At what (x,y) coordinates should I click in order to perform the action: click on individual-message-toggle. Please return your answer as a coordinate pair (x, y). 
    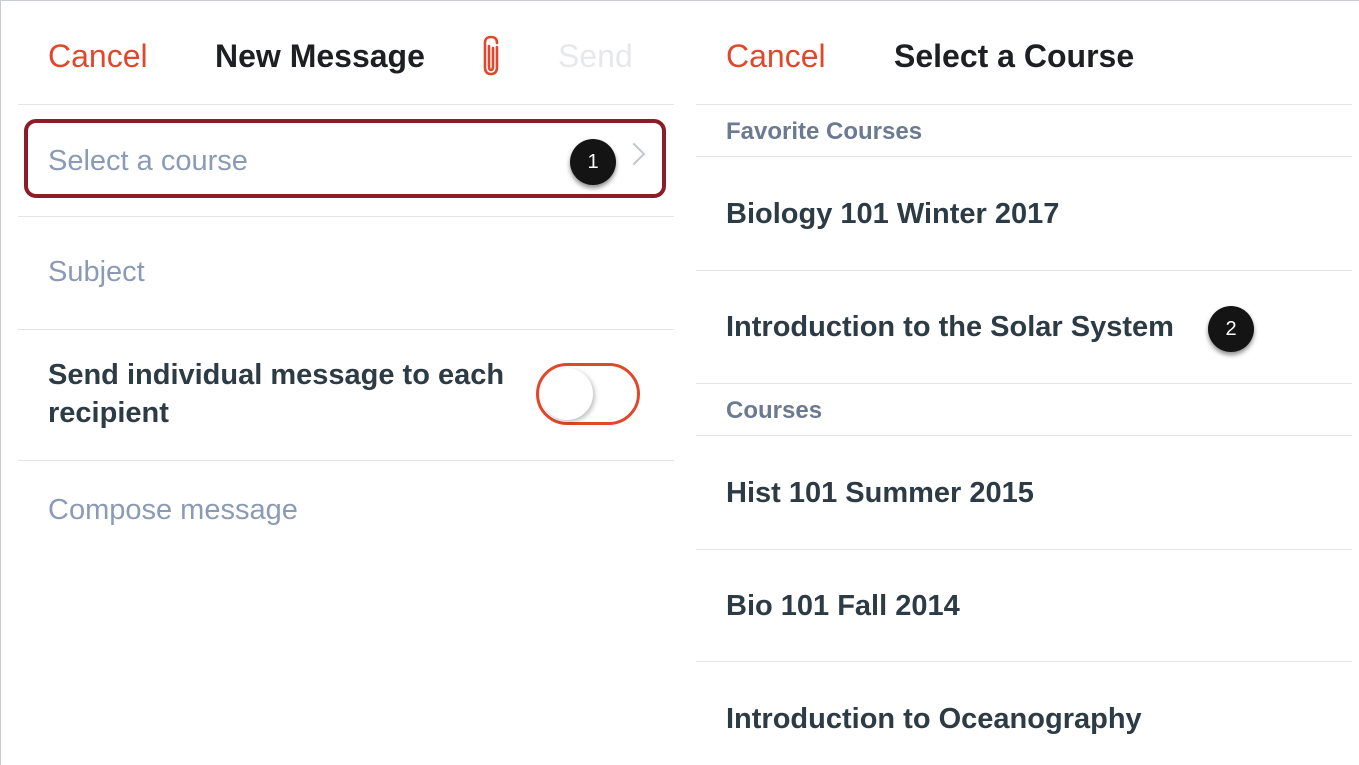
    Looking at the image, I should click on (588, 394).